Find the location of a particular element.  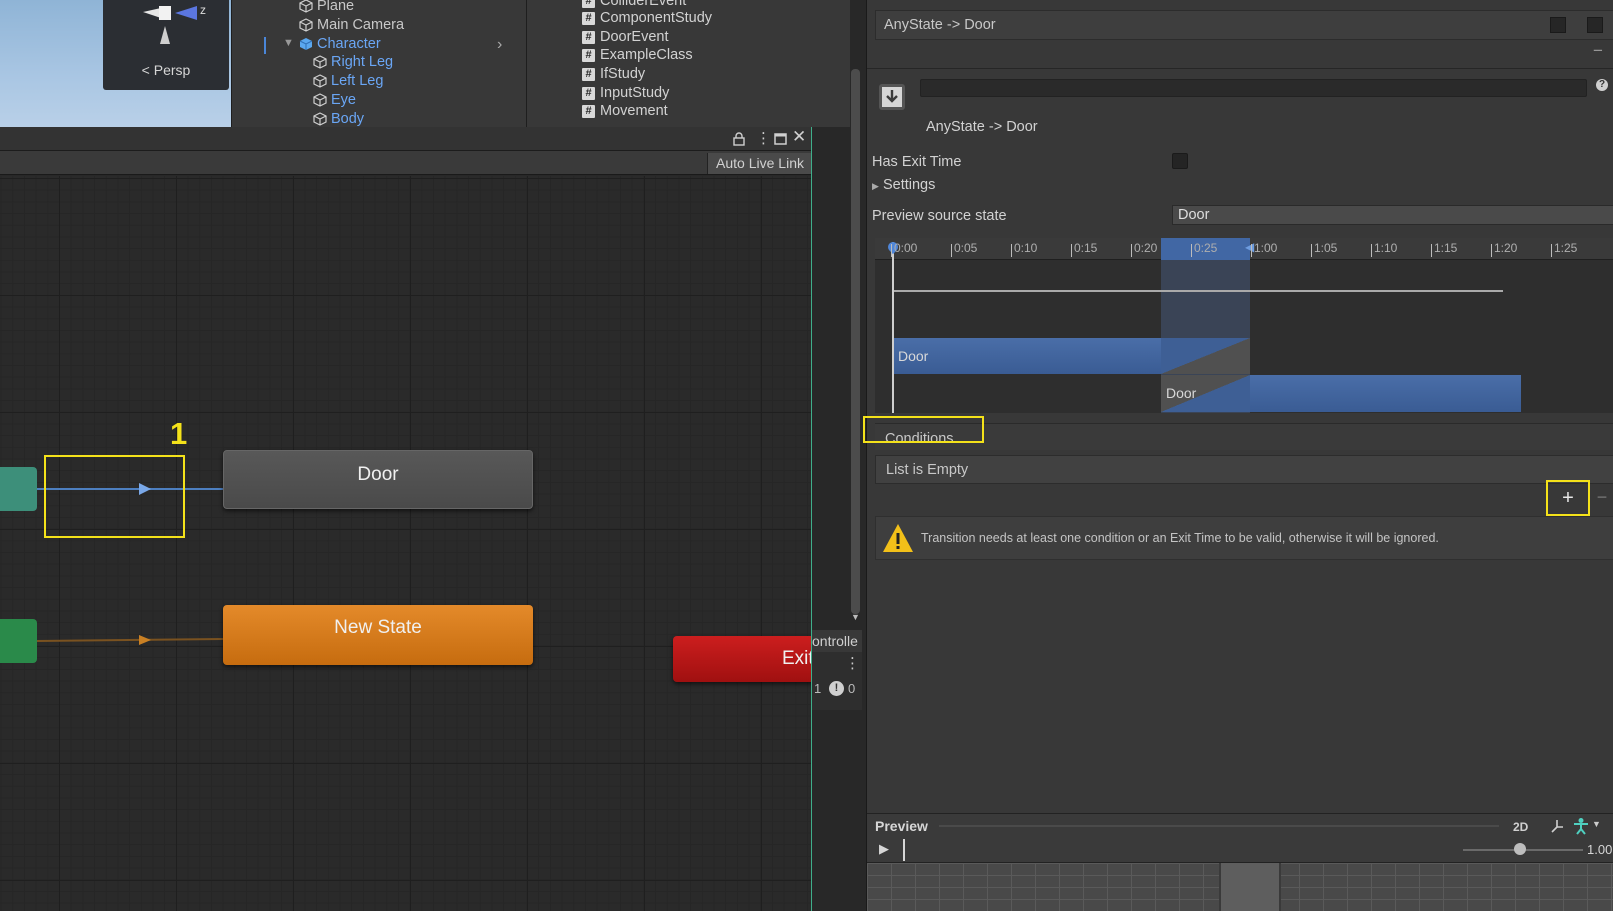

timeline-tick-label: 0:10 is located at coordinates (1026, 248).